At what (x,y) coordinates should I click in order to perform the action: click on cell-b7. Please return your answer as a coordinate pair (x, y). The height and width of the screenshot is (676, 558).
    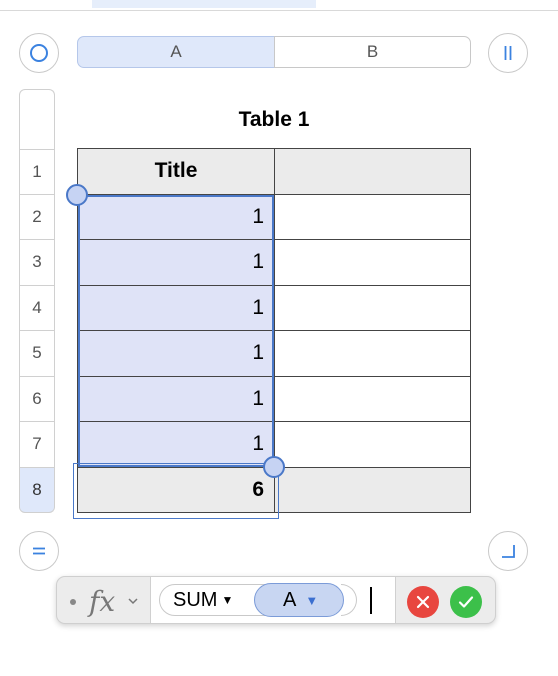
    Looking at the image, I should click on (372, 444).